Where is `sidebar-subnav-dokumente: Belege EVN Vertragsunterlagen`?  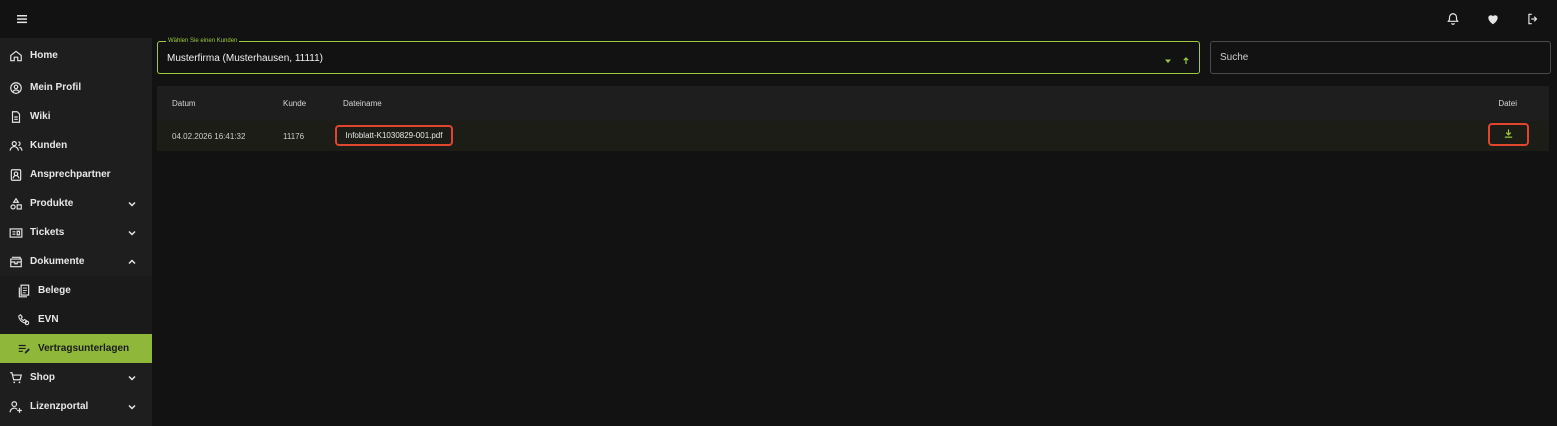 sidebar-subnav-dokumente: Belege EVN Vertragsunterlagen is located at coordinates (76, 319).